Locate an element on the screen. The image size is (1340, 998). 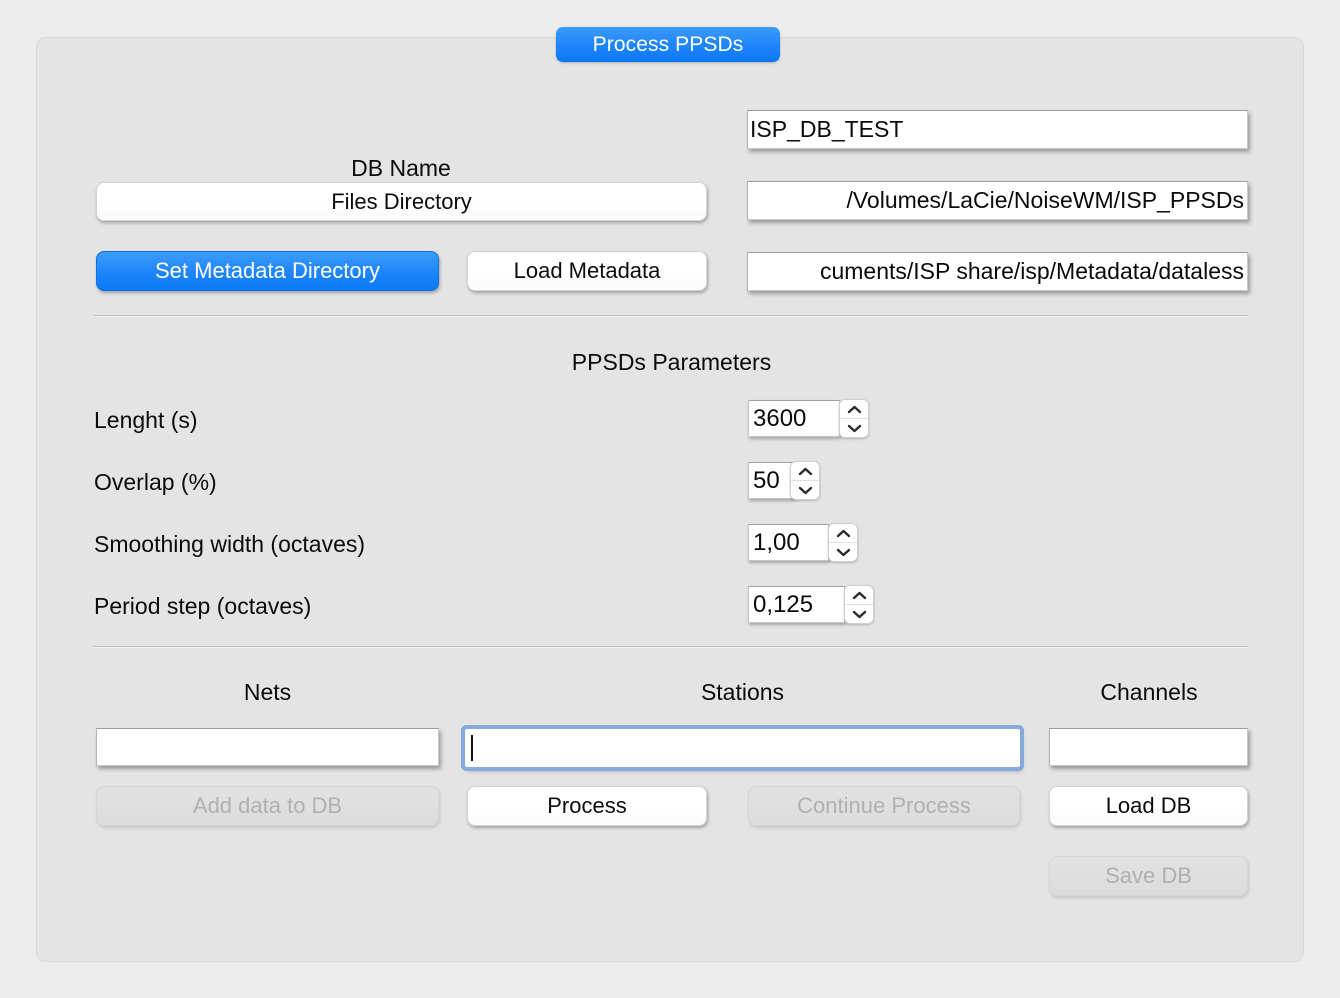
channels-input is located at coordinates (1148, 747).